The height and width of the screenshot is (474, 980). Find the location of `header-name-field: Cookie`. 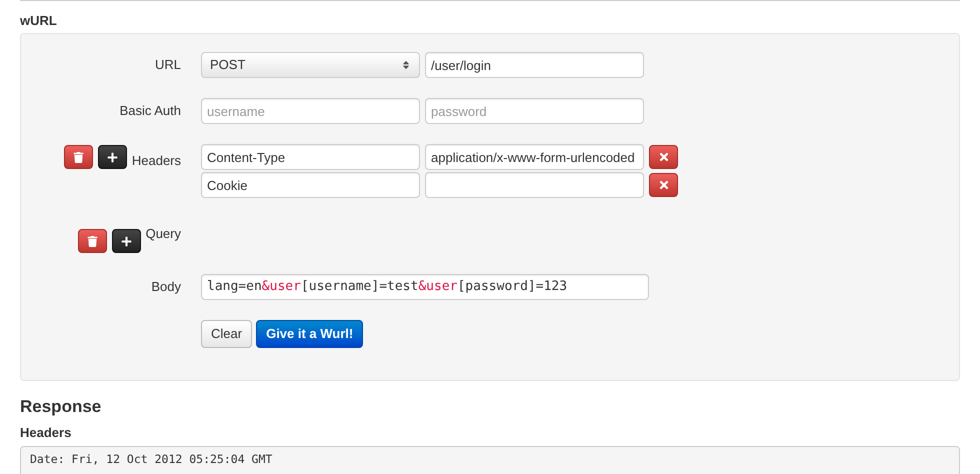

header-name-field: Cookie is located at coordinates (310, 185).